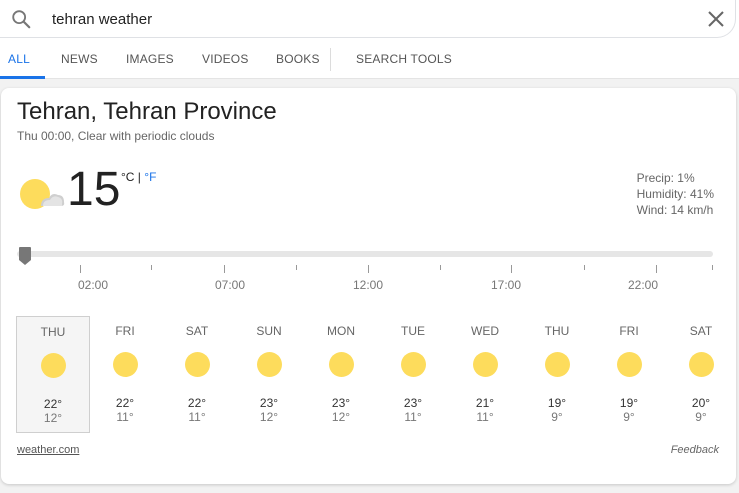 The width and height of the screenshot is (739, 493). Describe the element at coordinates (93, 285) in the screenshot. I see `time-label: 02:00` at that location.